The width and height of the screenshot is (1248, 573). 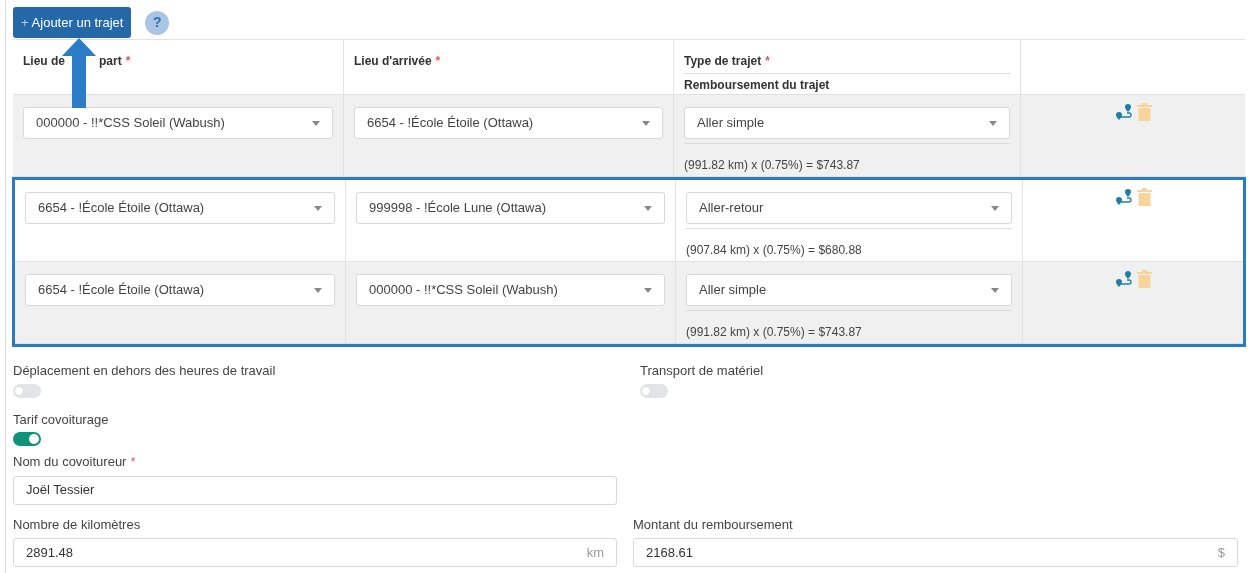 I want to click on dropdown: 999998 - !École Lune (Ottawa), so click(x=510, y=208).